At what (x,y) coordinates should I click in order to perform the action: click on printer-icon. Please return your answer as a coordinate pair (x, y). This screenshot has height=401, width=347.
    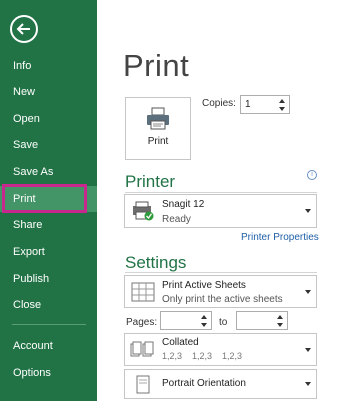
    Looking at the image, I should click on (158, 118).